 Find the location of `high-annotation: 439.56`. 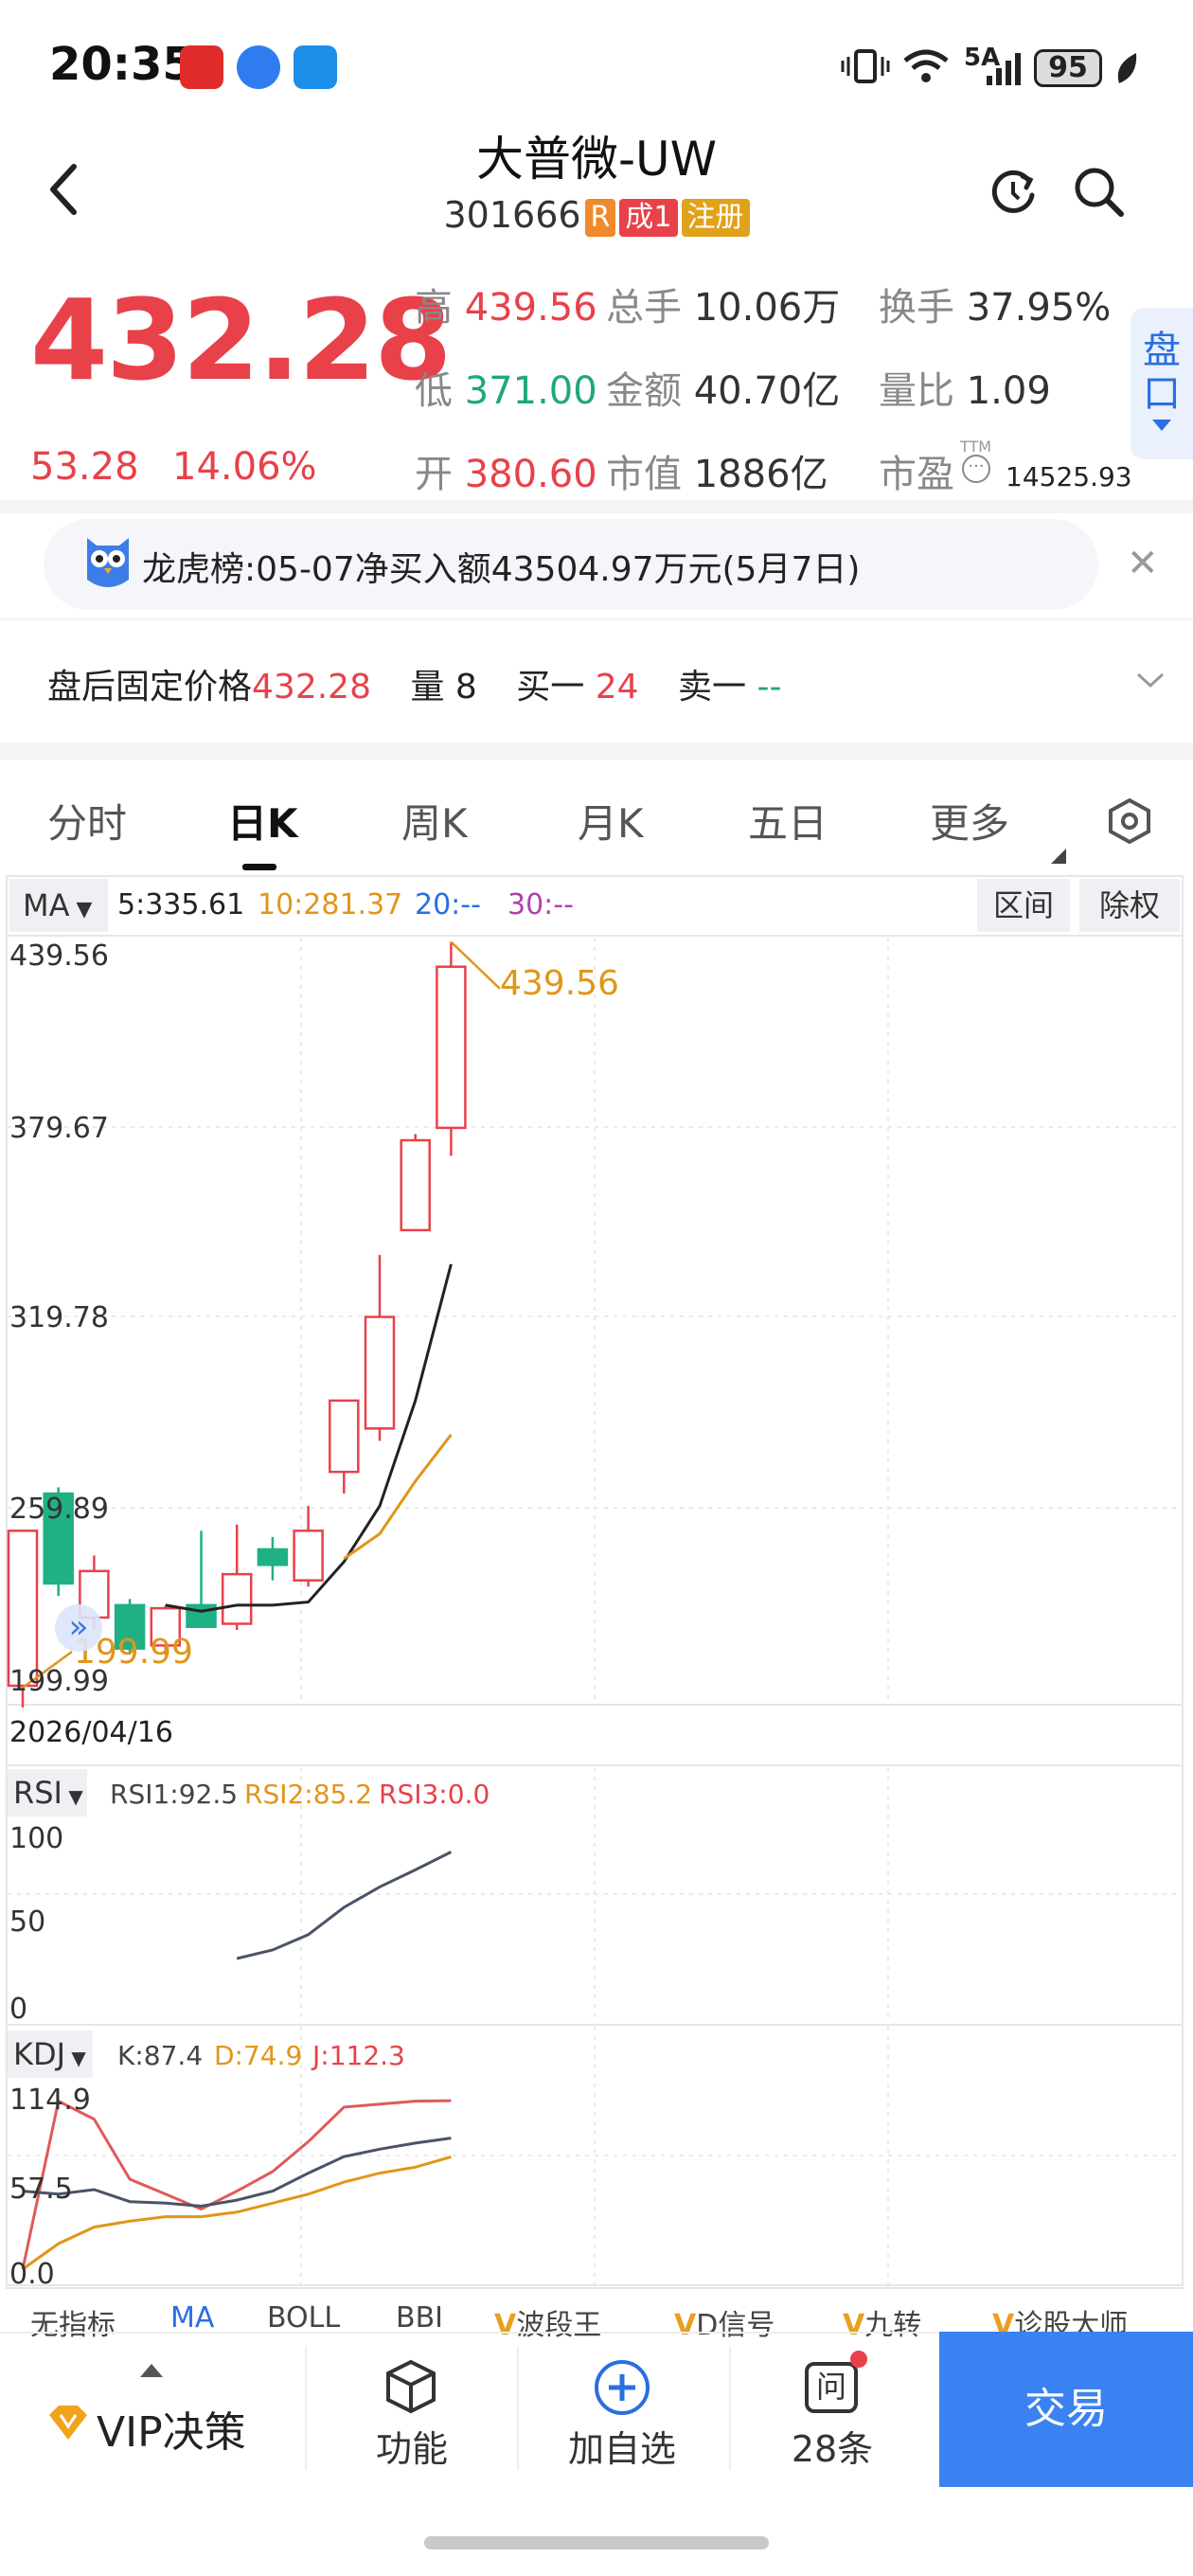

high-annotation: 439.56 is located at coordinates (559, 983).